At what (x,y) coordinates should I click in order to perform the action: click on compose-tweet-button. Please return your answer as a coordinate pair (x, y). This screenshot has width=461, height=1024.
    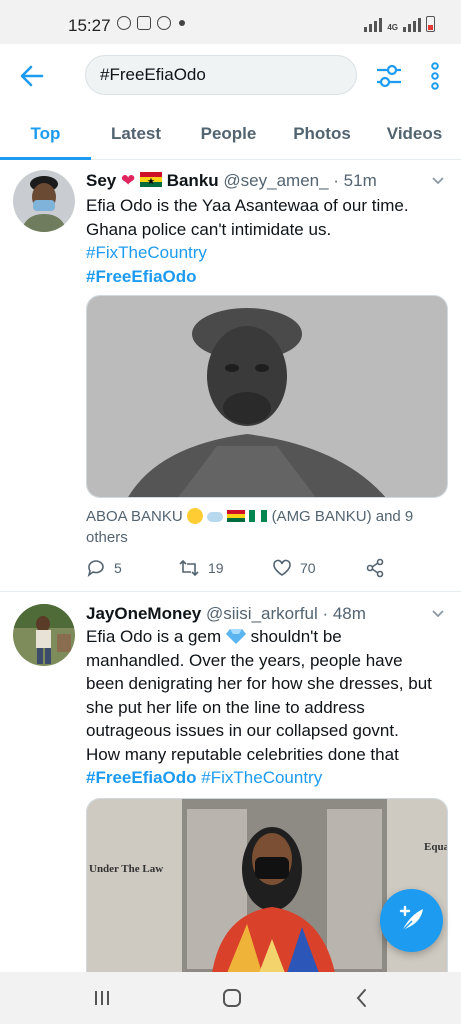
    Looking at the image, I should click on (411, 920).